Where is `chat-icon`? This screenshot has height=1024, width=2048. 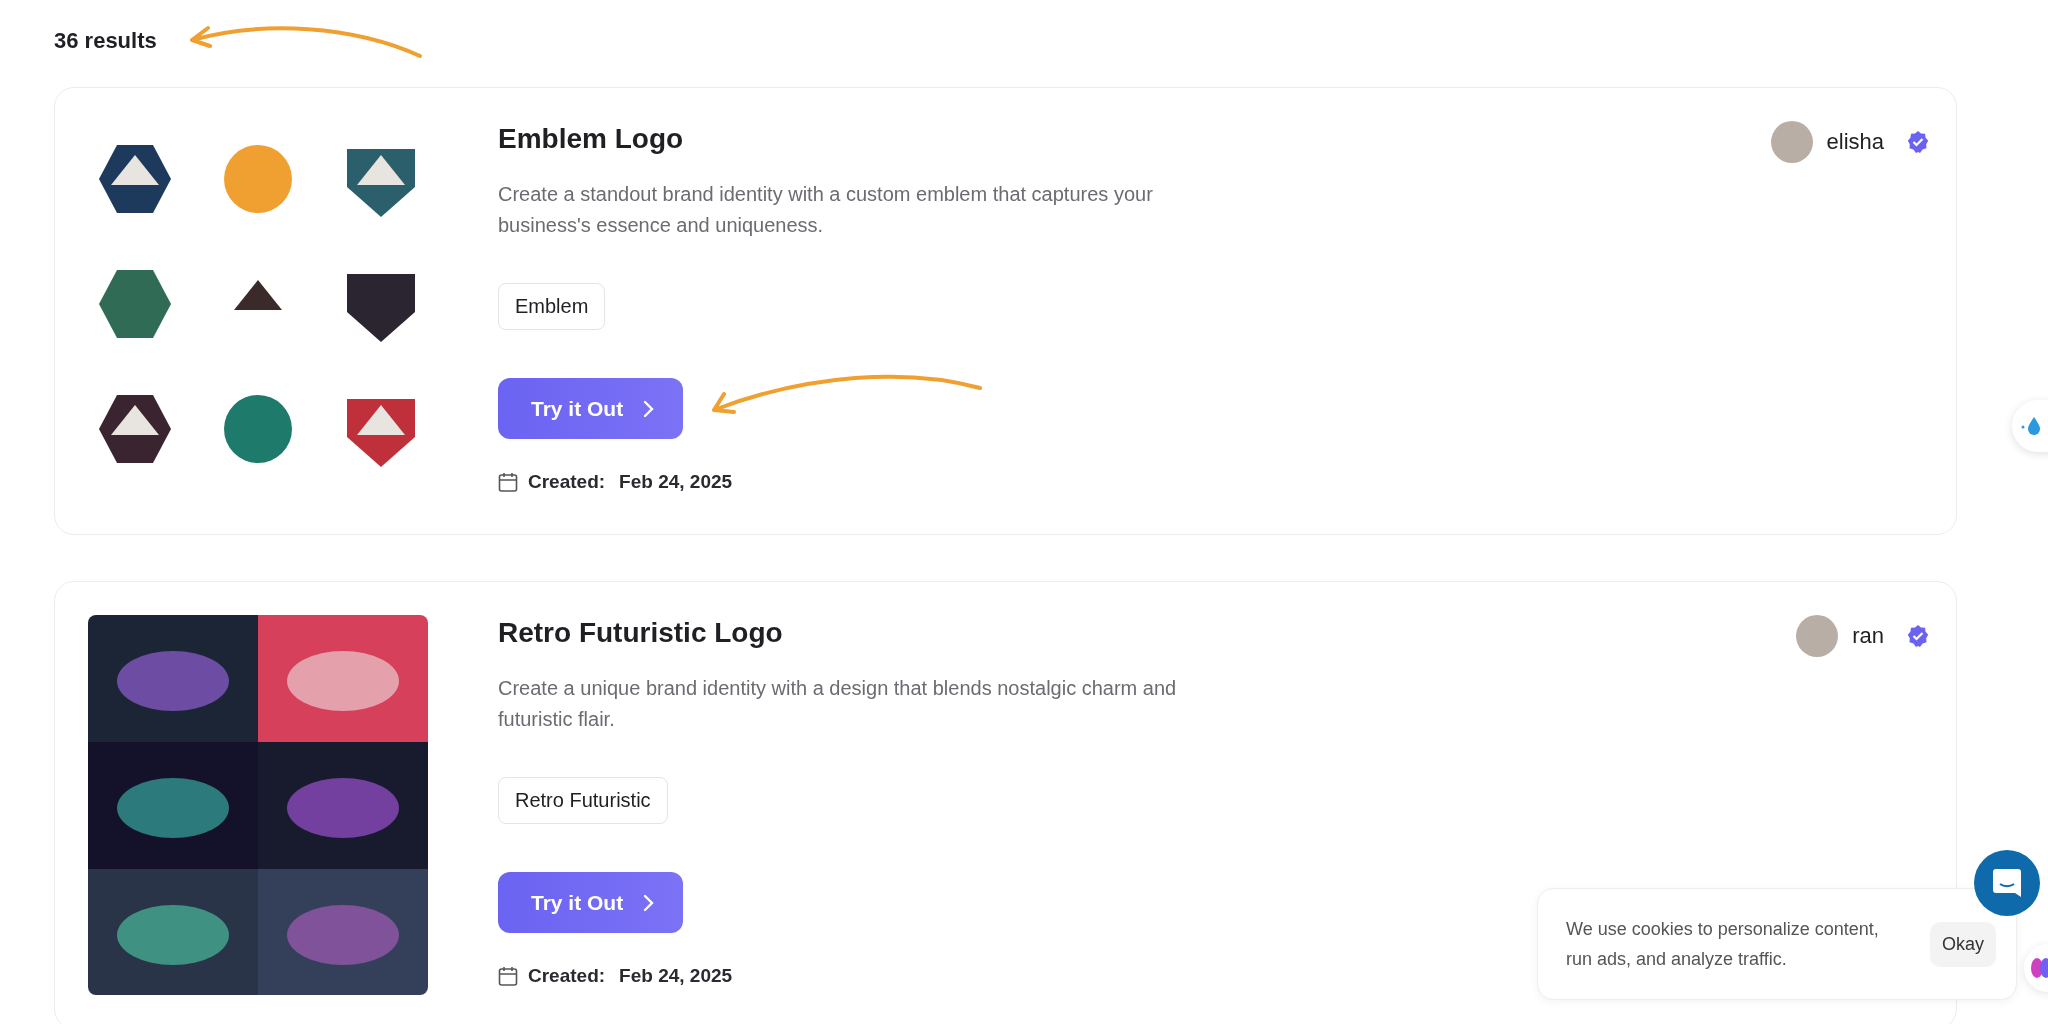 chat-icon is located at coordinates (2007, 883).